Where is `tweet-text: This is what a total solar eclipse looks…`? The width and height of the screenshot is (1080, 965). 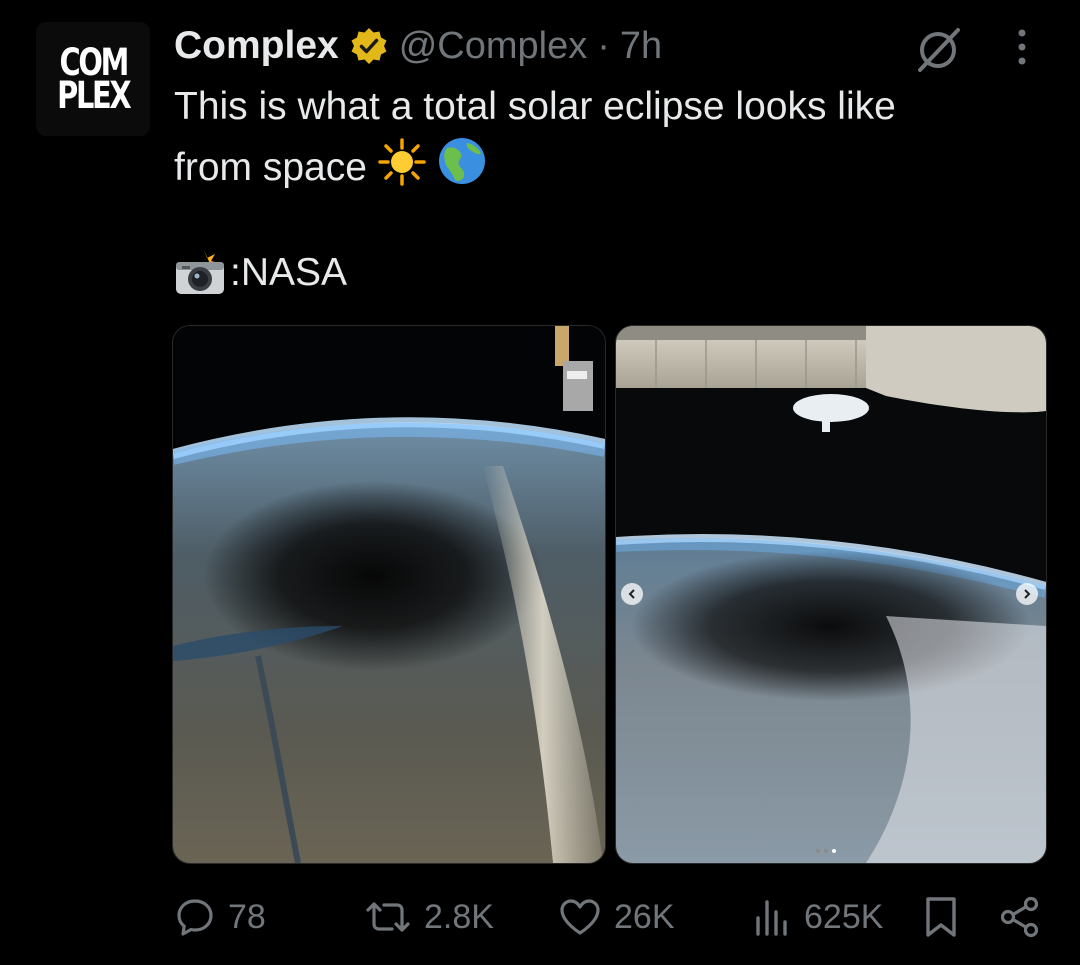 tweet-text: This is what a total solar eclipse looks… is located at coordinates (604, 137).